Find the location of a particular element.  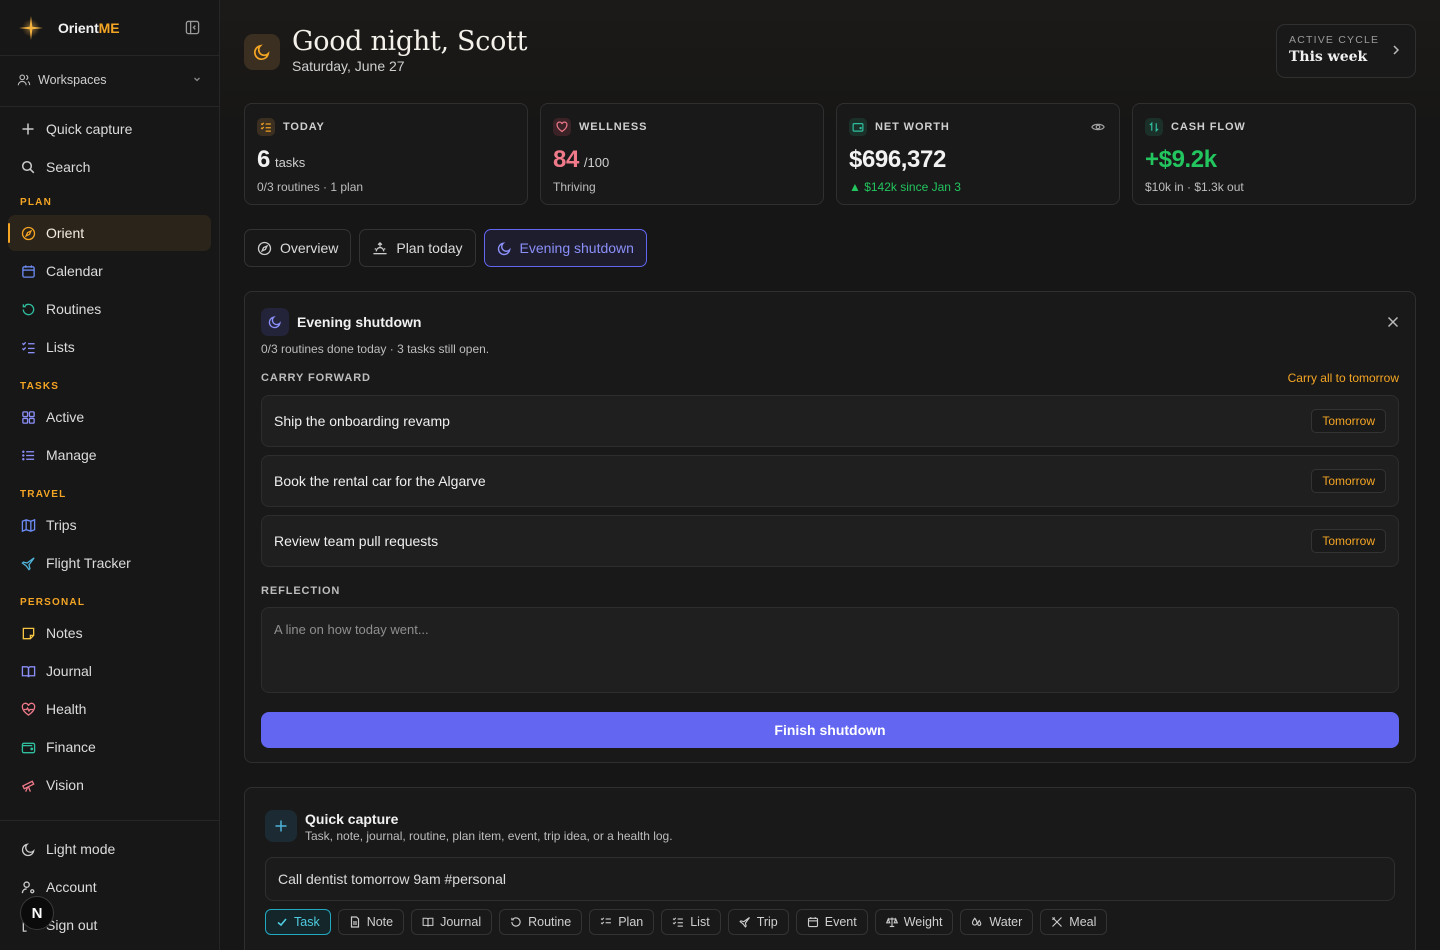

chip-task: Task is located at coordinates (298, 922).